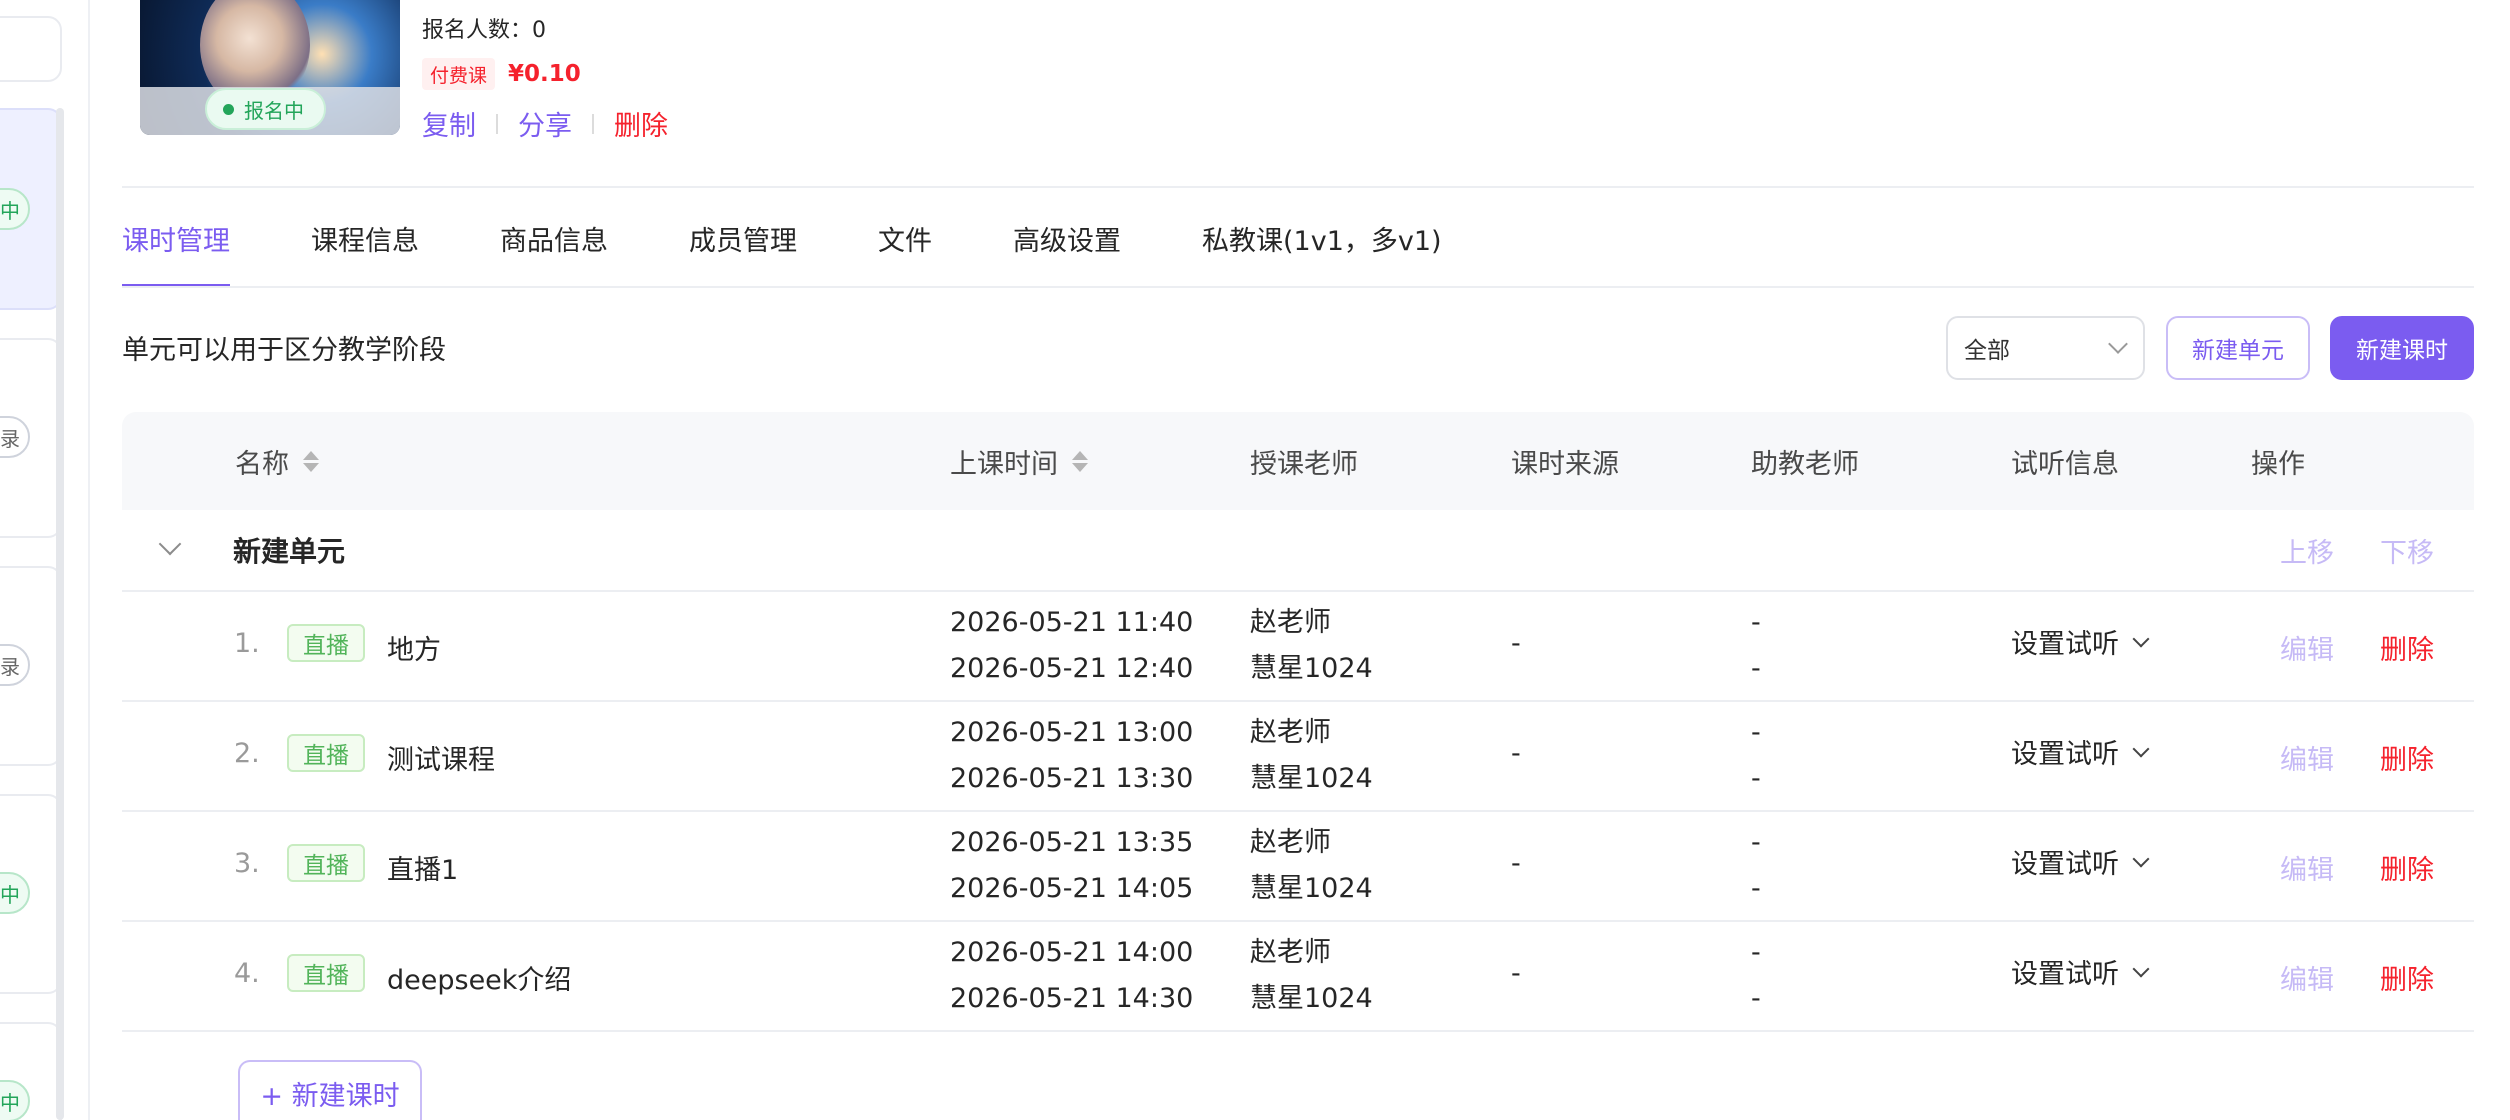 This screenshot has width=2510, height=1120. Describe the element at coordinates (743, 238) in the screenshot. I see `tab-member-management: 成员管理` at that location.